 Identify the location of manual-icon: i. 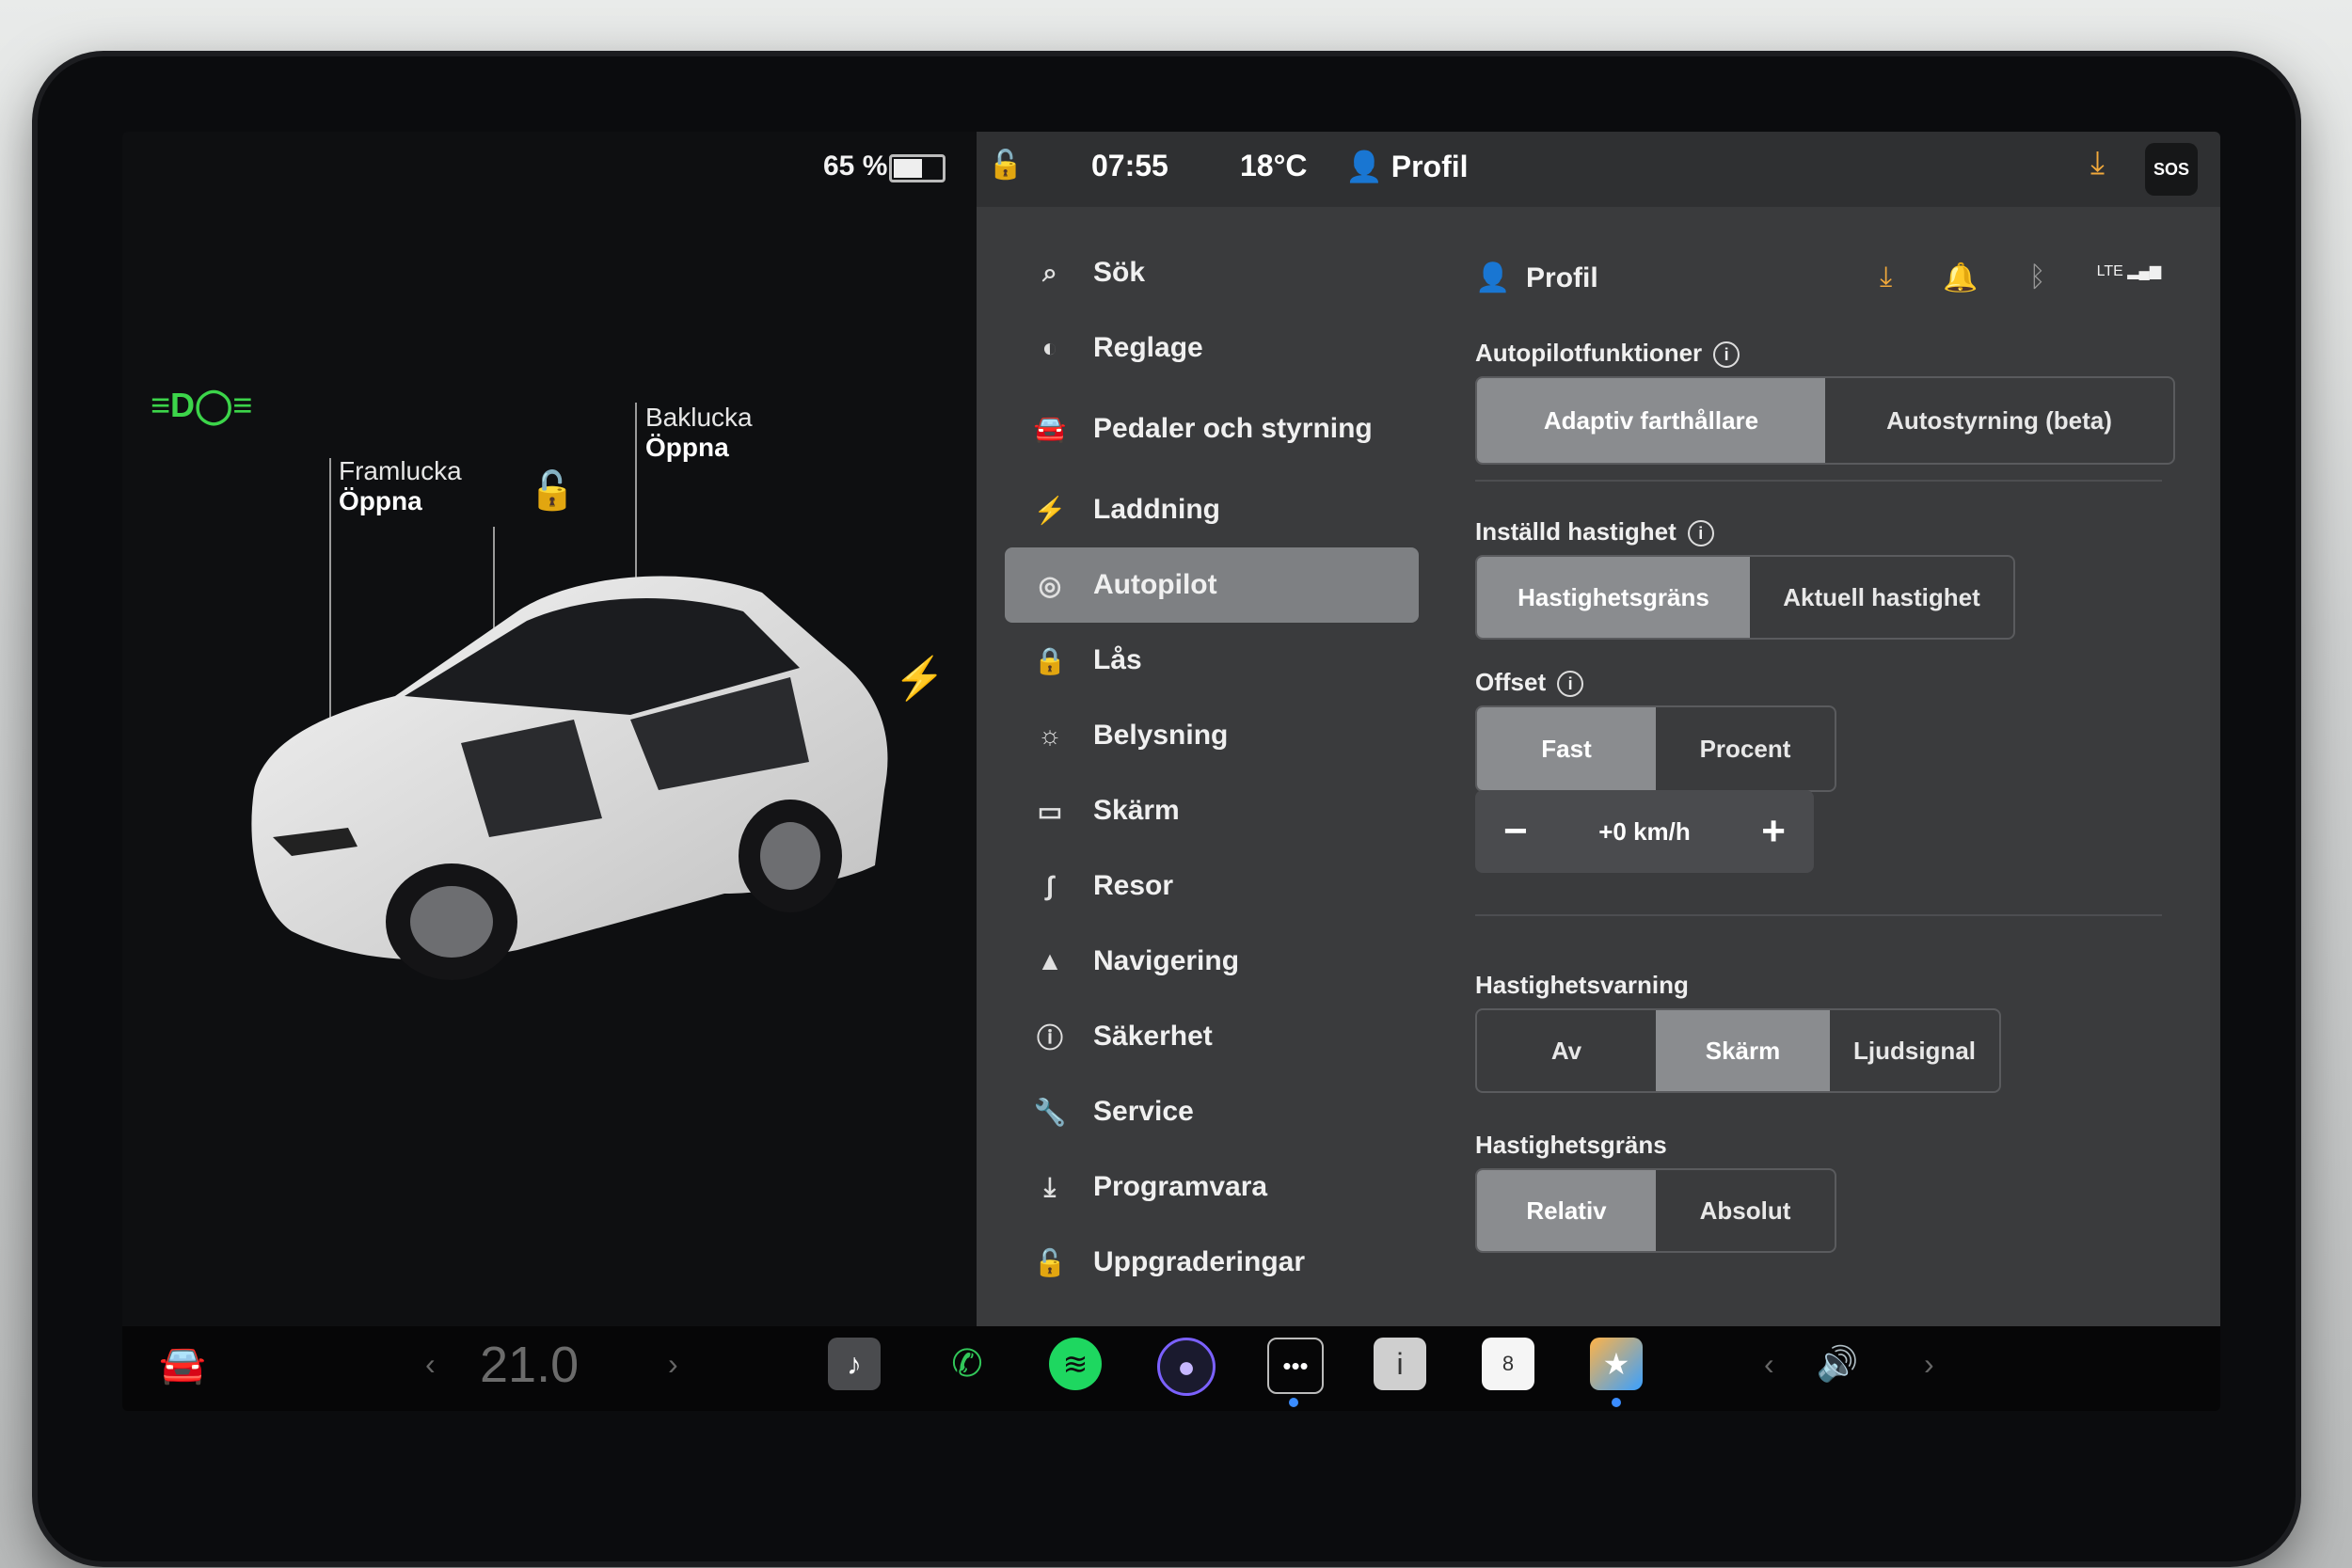
(1400, 1364).